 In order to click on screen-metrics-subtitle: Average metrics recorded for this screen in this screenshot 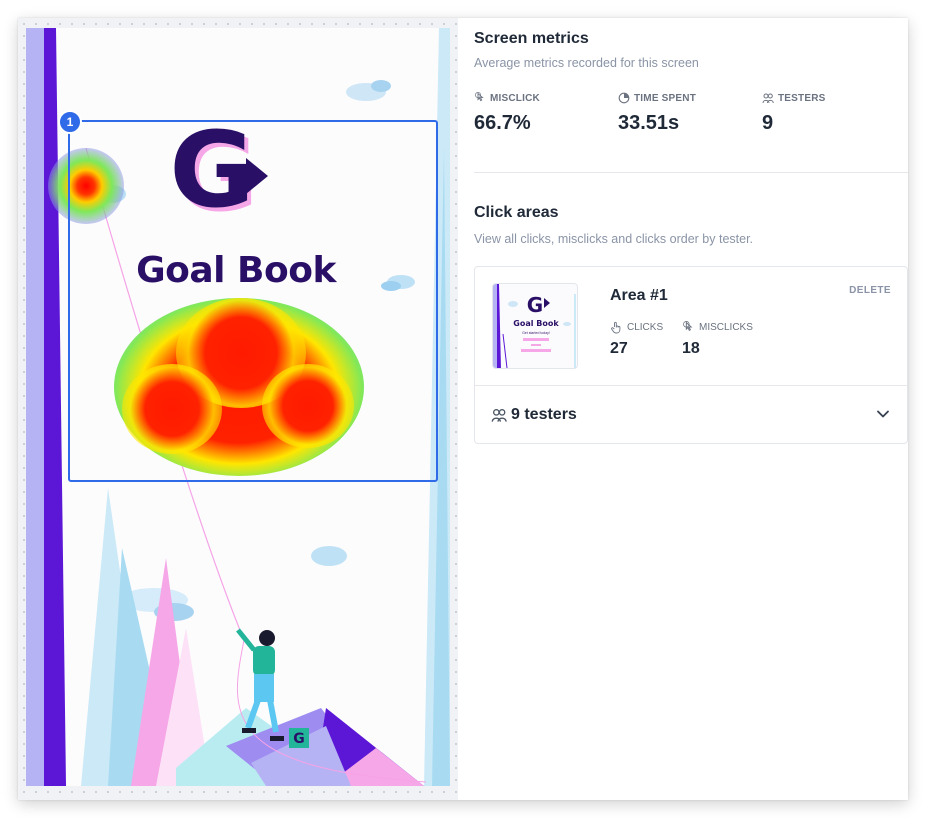, I will do `click(586, 63)`.